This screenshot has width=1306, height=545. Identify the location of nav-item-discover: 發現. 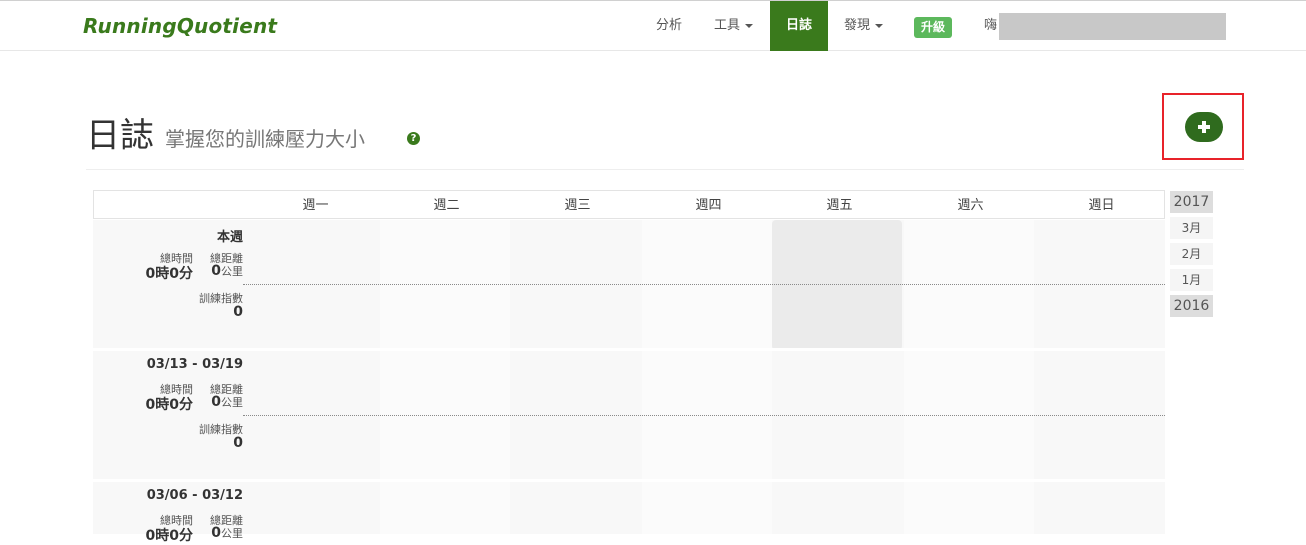
(864, 26).